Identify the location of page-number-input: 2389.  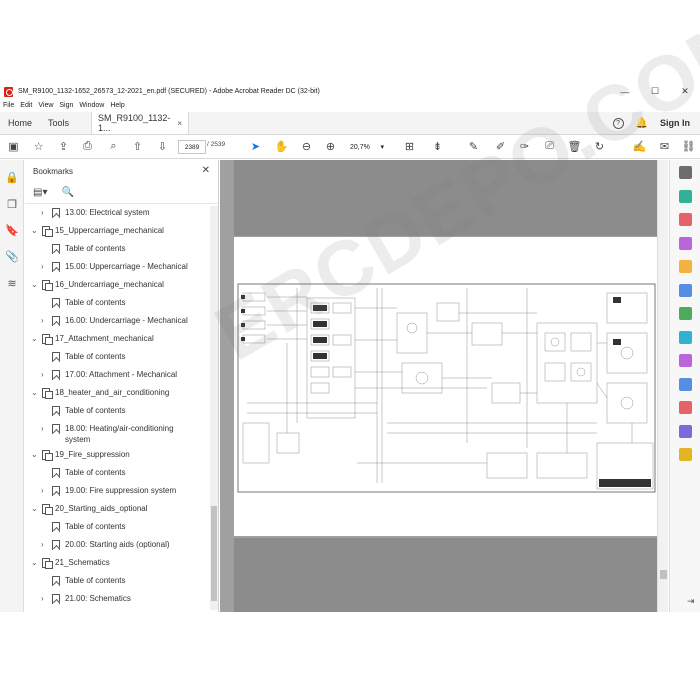
(192, 147).